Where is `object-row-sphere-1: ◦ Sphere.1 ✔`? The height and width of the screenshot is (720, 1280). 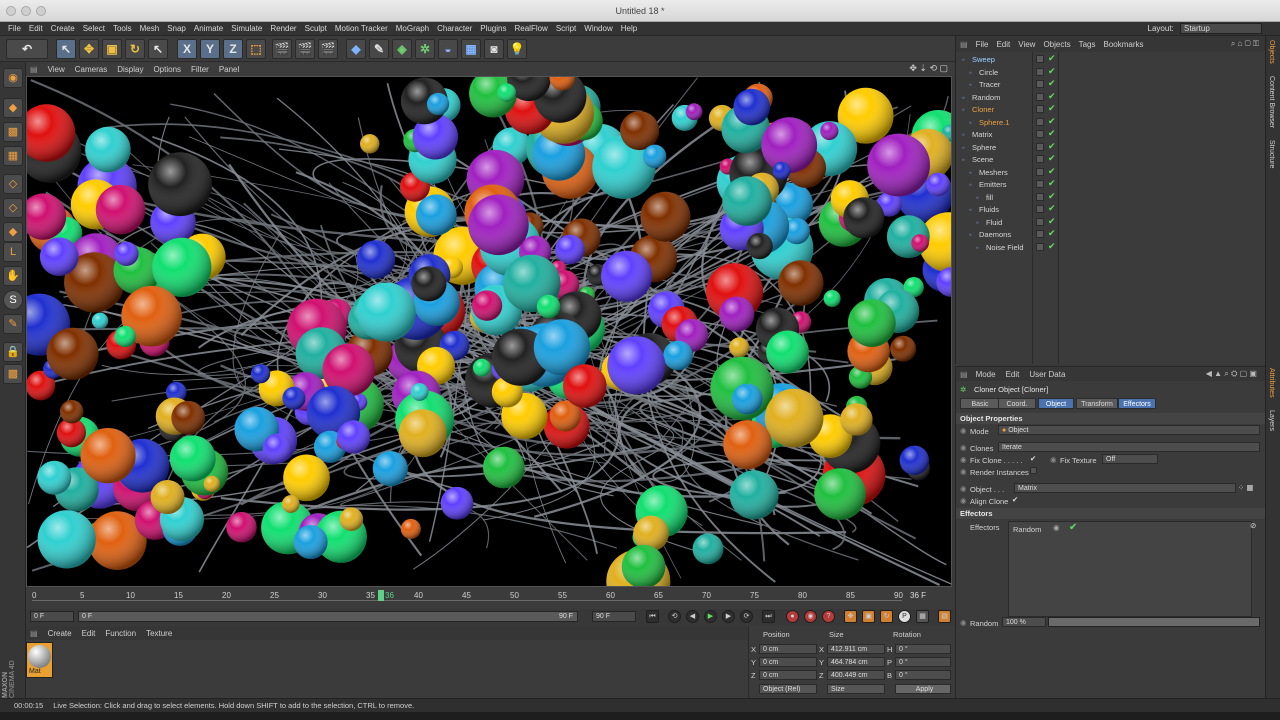
object-row-sphere-1: ◦ Sphere.1 ✔ is located at coordinates (1111, 122).